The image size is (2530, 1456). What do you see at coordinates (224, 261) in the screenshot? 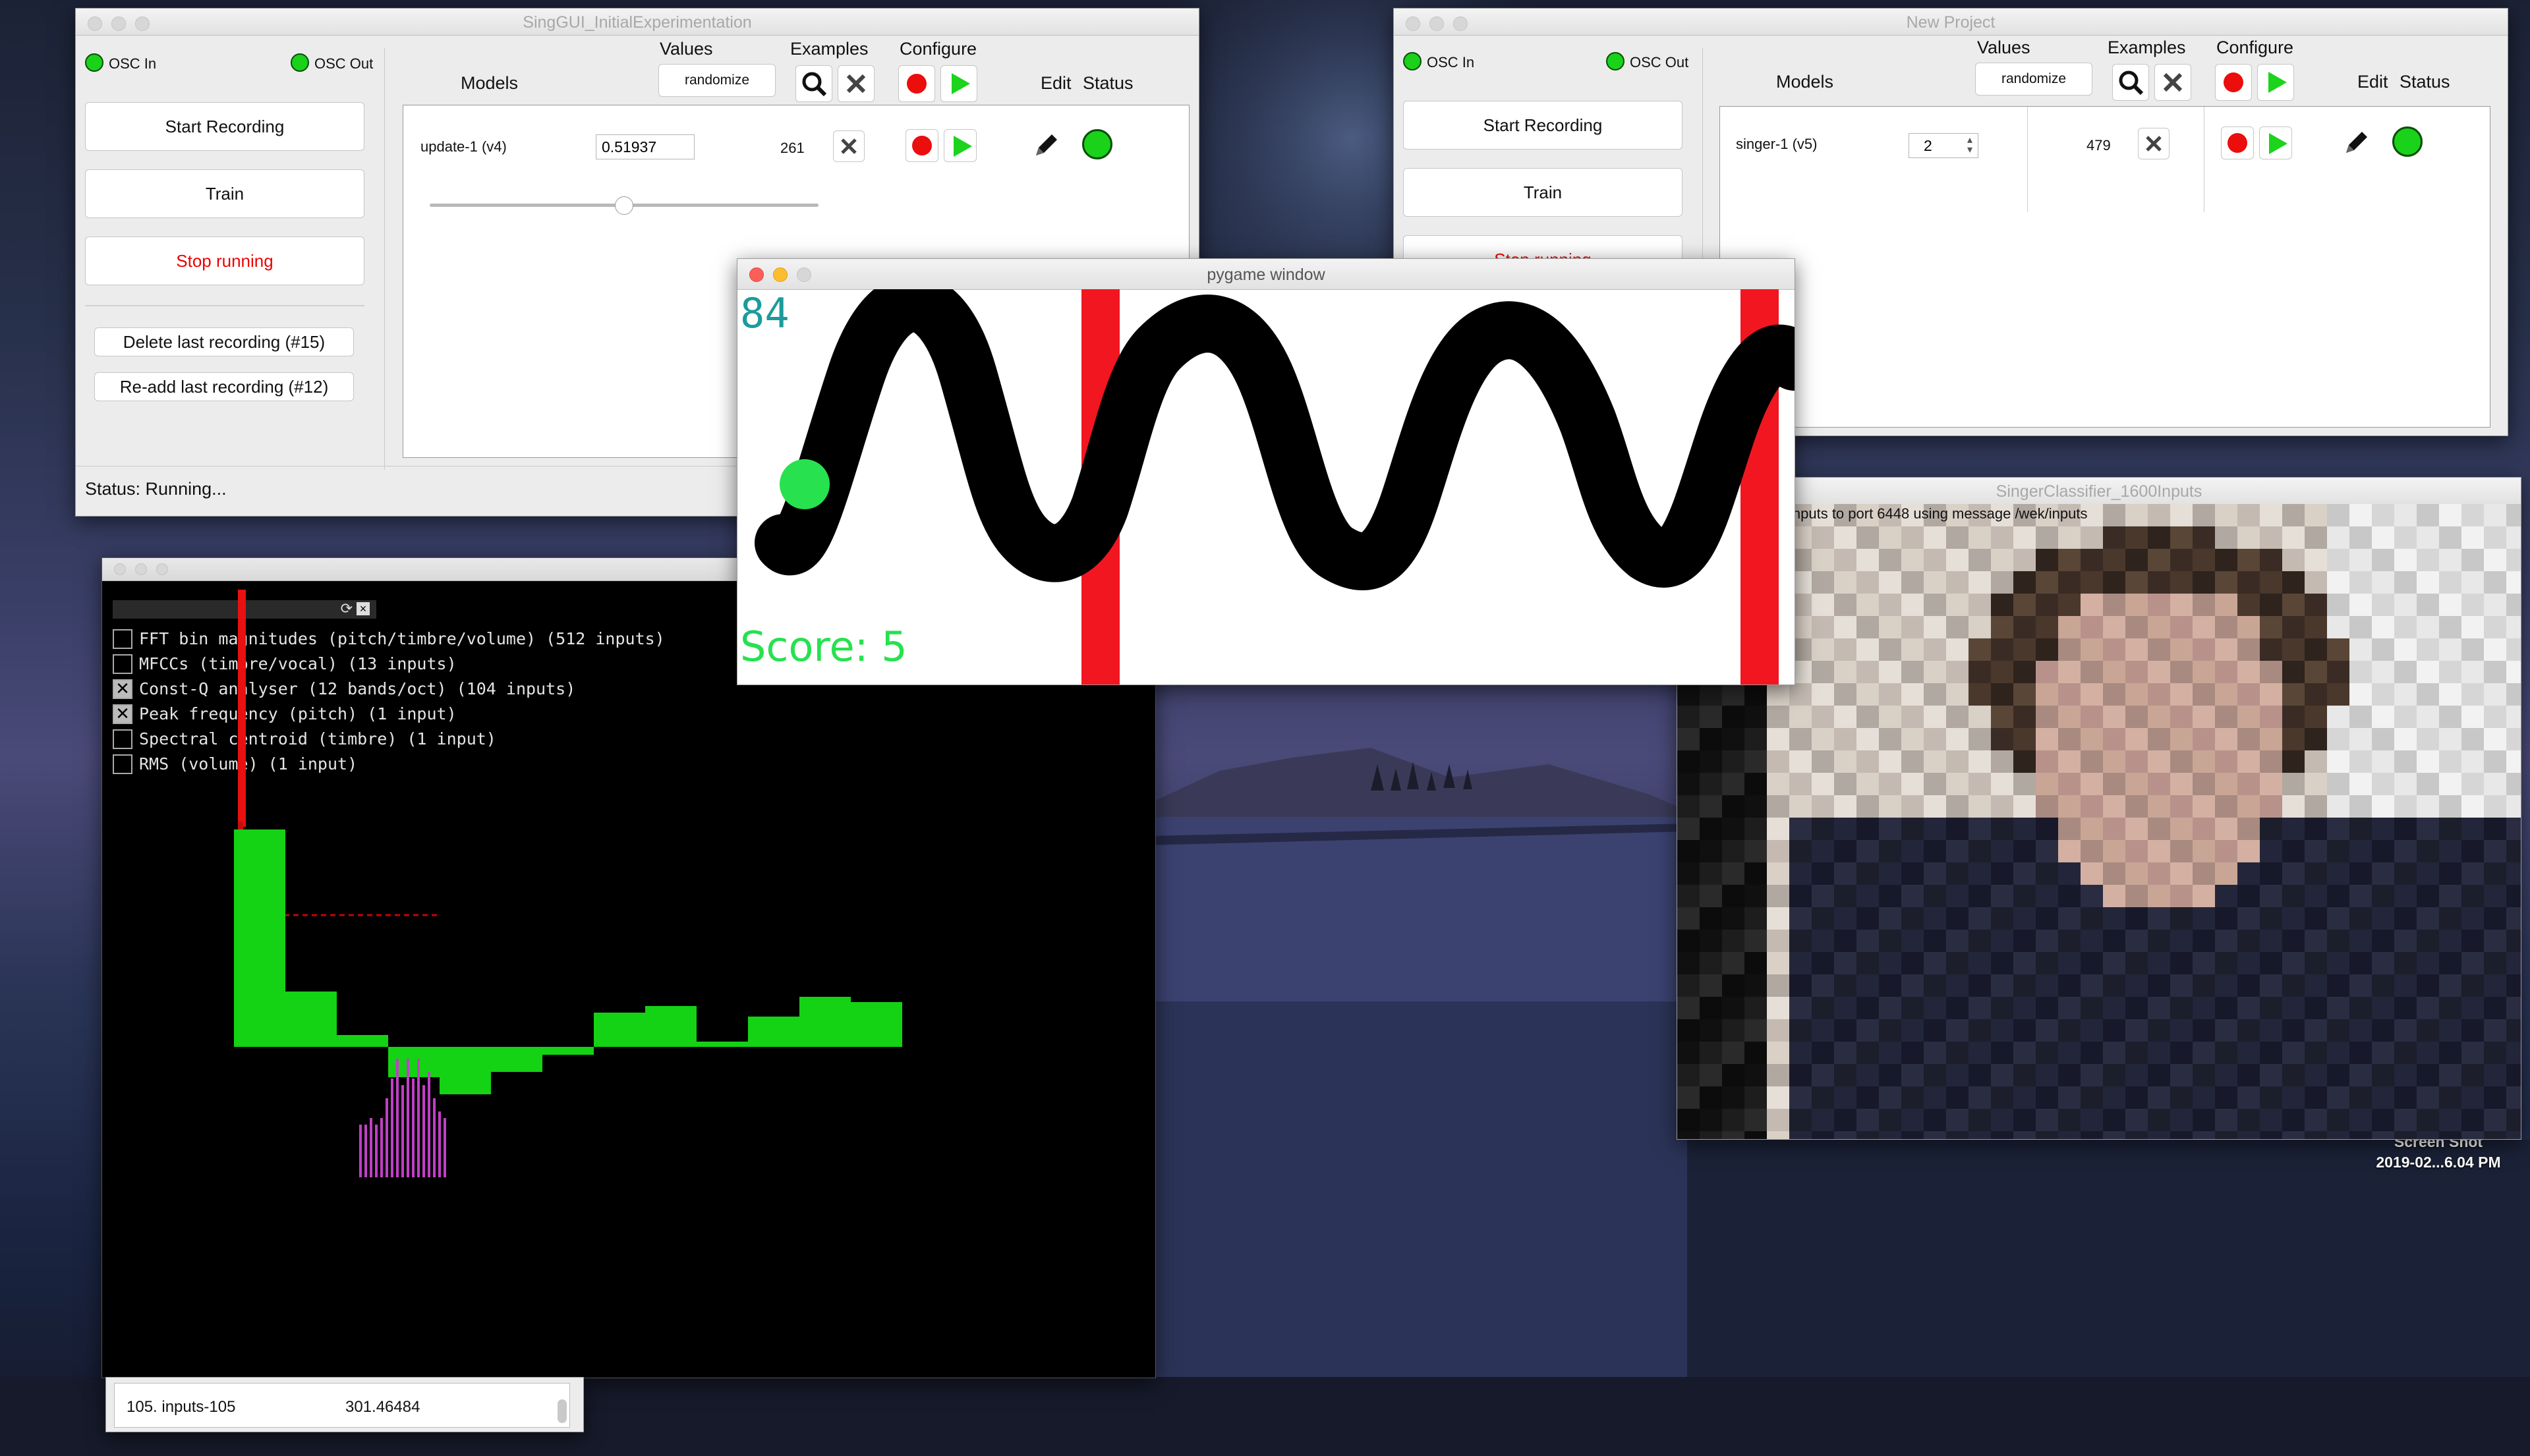
I see `stop-running-button: Stop running` at bounding box center [224, 261].